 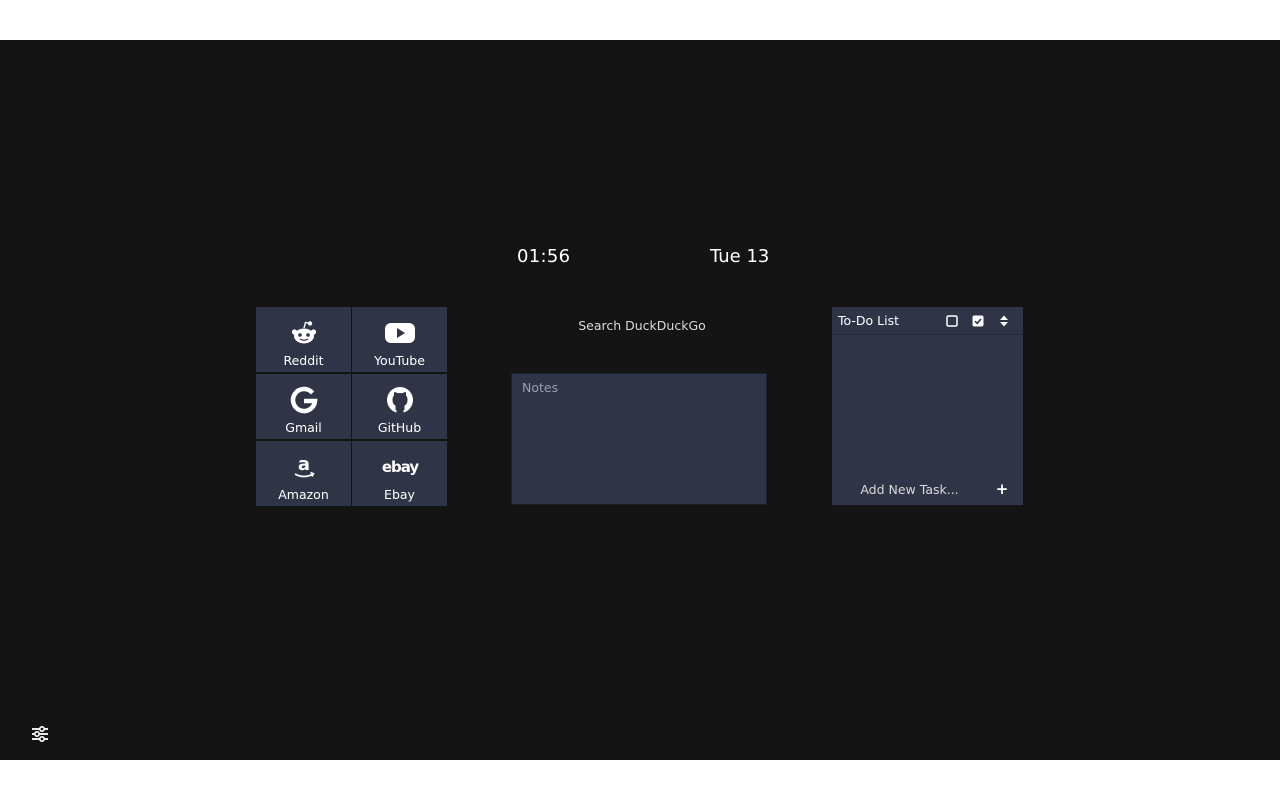 What do you see at coordinates (642, 325) in the screenshot?
I see `search-input` at bounding box center [642, 325].